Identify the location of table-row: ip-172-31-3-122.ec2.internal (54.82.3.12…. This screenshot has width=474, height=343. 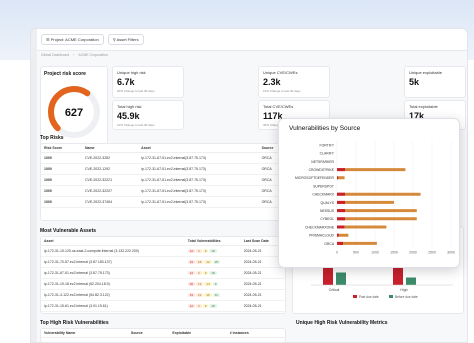
(163, 295).